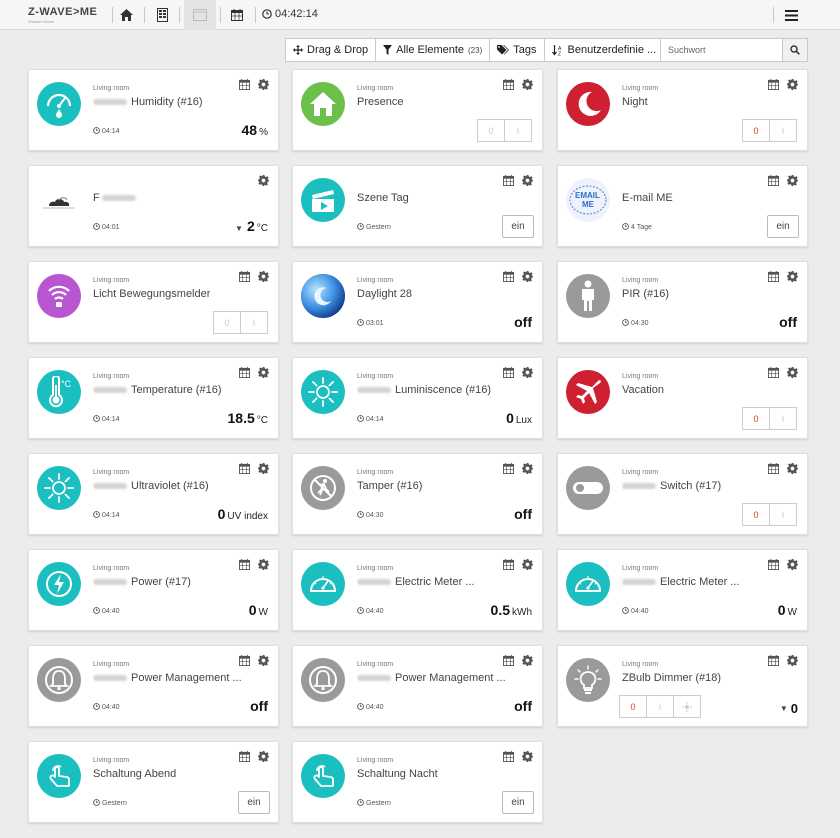 The image size is (840, 838). I want to click on timestamp-text: 04:14, so click(111, 419).